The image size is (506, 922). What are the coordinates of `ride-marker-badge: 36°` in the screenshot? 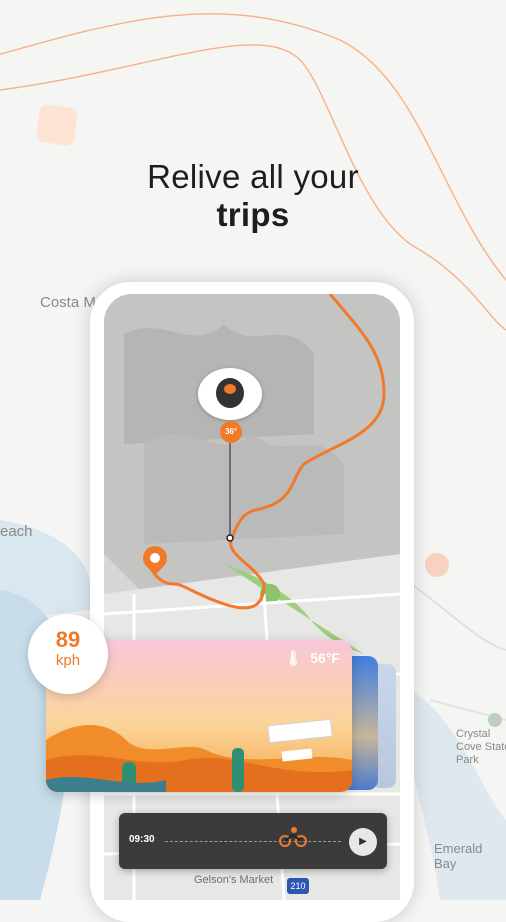 It's located at (231, 432).